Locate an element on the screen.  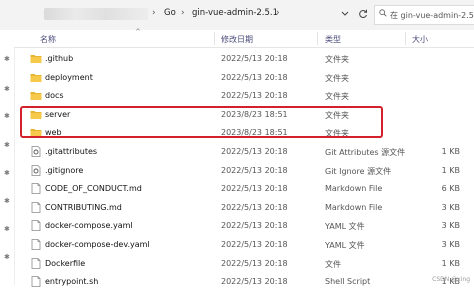
refresh-icon is located at coordinates (363, 14).